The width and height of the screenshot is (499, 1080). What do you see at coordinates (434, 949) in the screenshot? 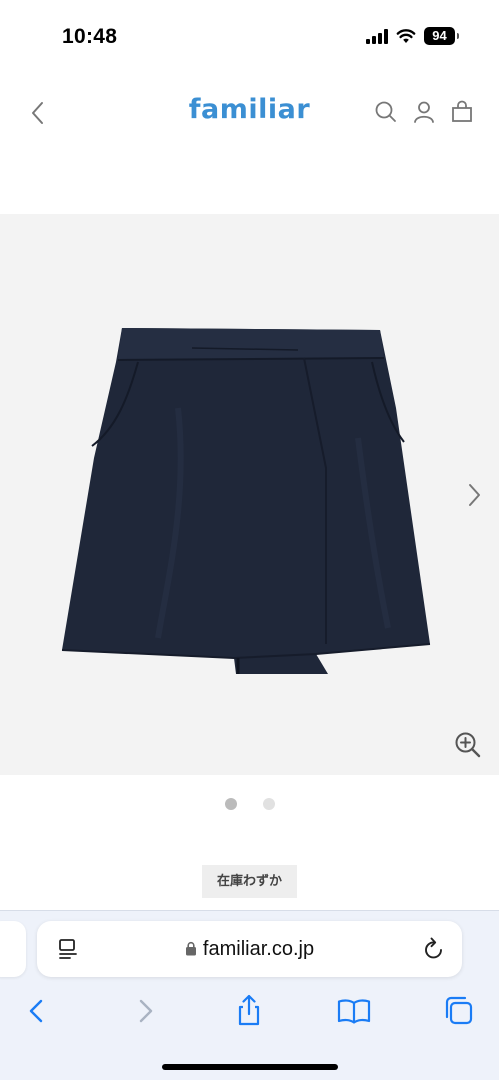
I see `reload-icon` at bounding box center [434, 949].